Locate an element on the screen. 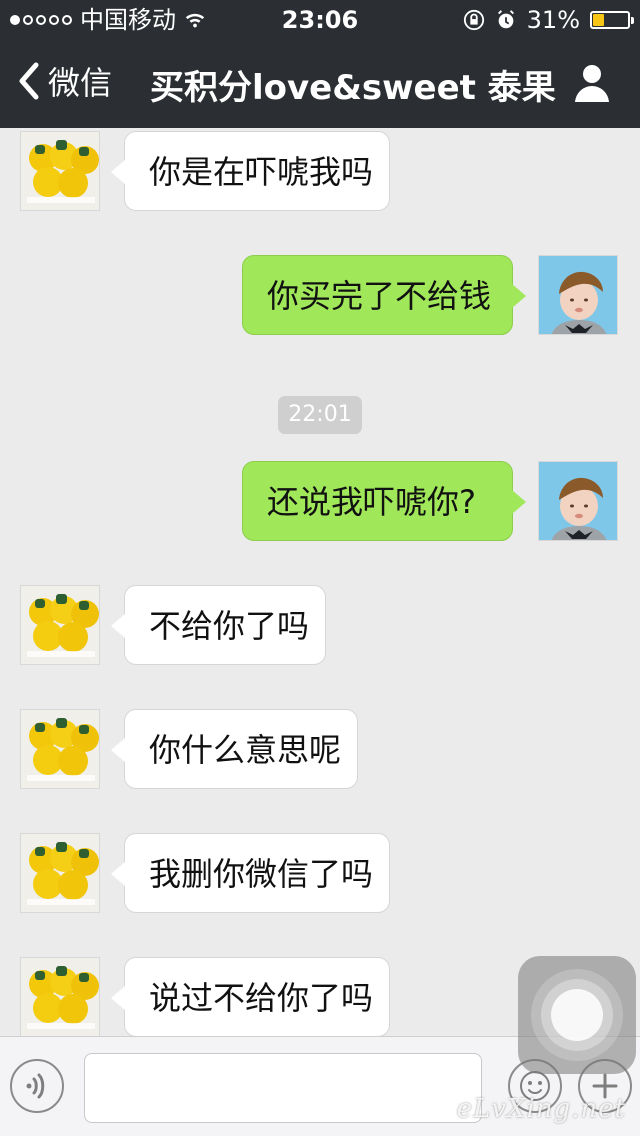 This screenshot has width=640, height=1136. battery-percent: 31% is located at coordinates (553, 20).